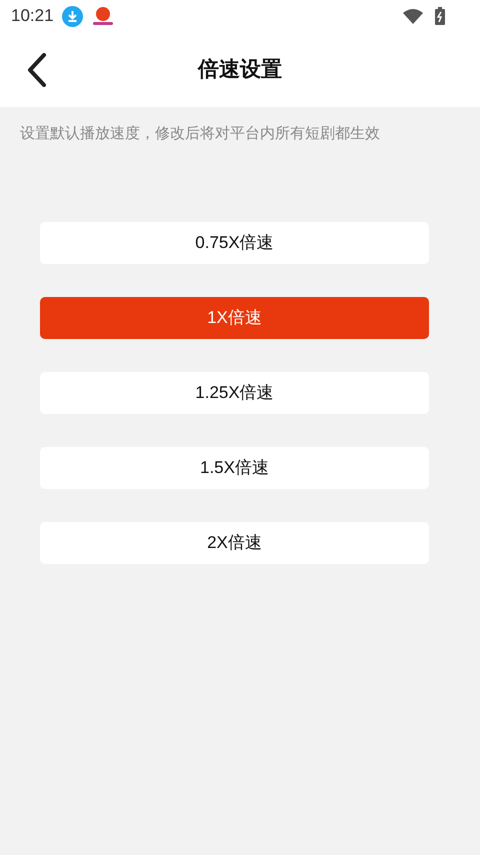  What do you see at coordinates (37, 70) in the screenshot?
I see `back-icon` at bounding box center [37, 70].